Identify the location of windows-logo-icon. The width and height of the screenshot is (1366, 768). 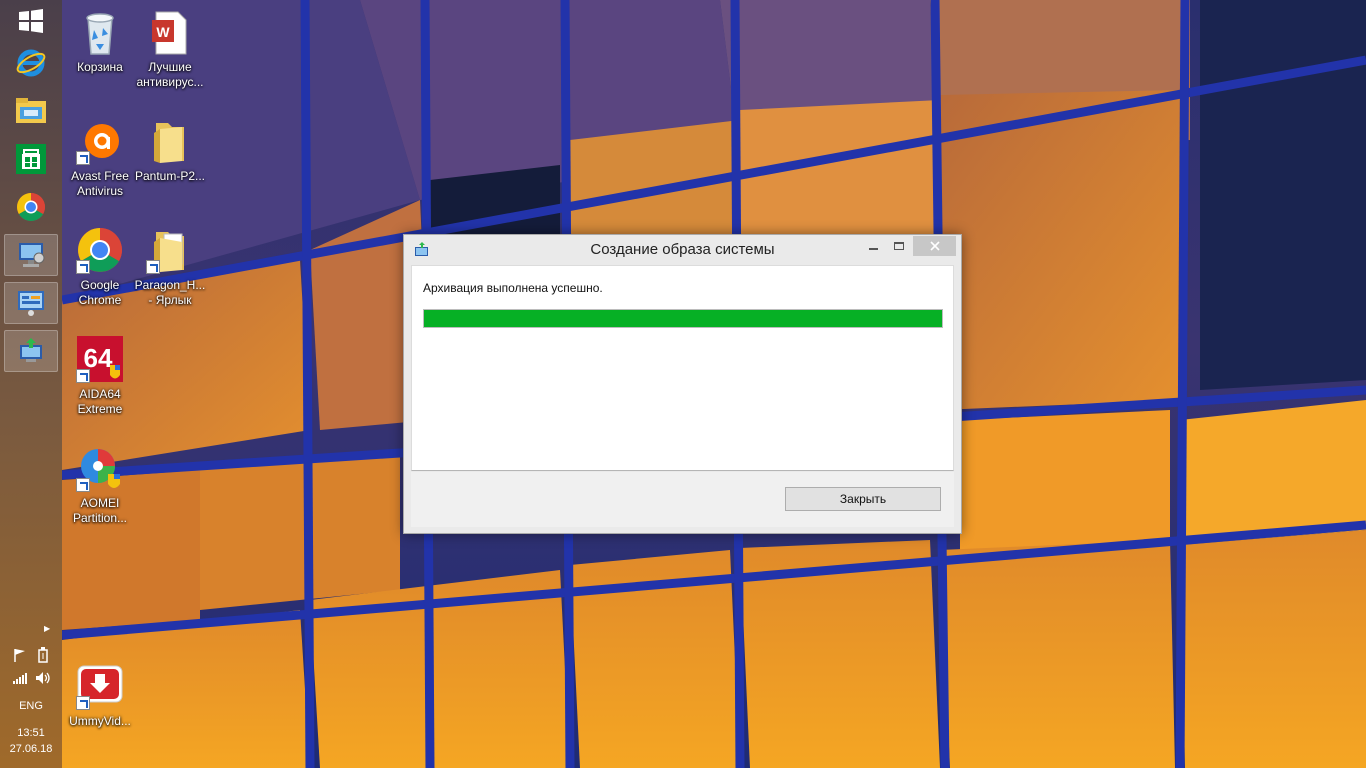
(31, 21).